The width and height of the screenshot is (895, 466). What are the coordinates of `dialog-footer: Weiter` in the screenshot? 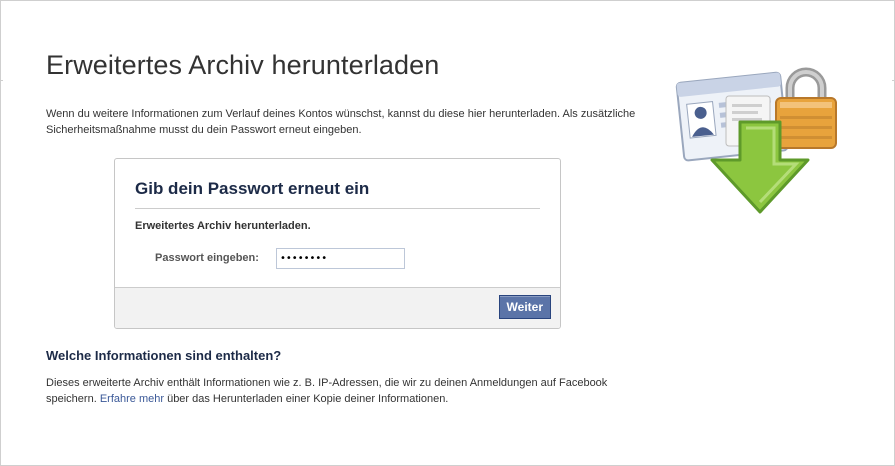 It's located at (337, 307).